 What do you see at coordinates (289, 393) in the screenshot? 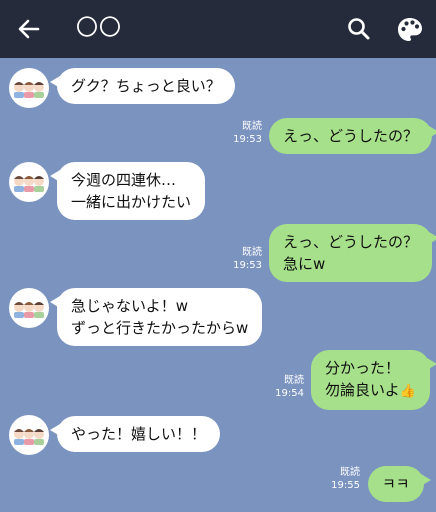
I see `message-time: 19:54` at bounding box center [289, 393].